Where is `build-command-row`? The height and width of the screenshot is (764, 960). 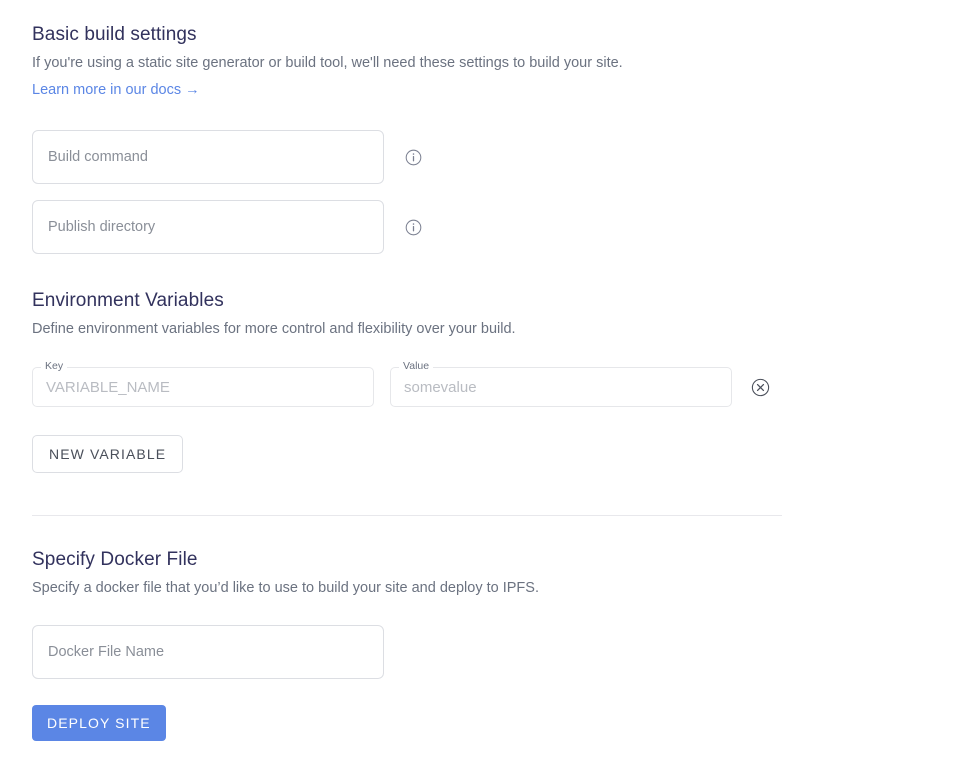 build-command-row is located at coordinates (482, 157).